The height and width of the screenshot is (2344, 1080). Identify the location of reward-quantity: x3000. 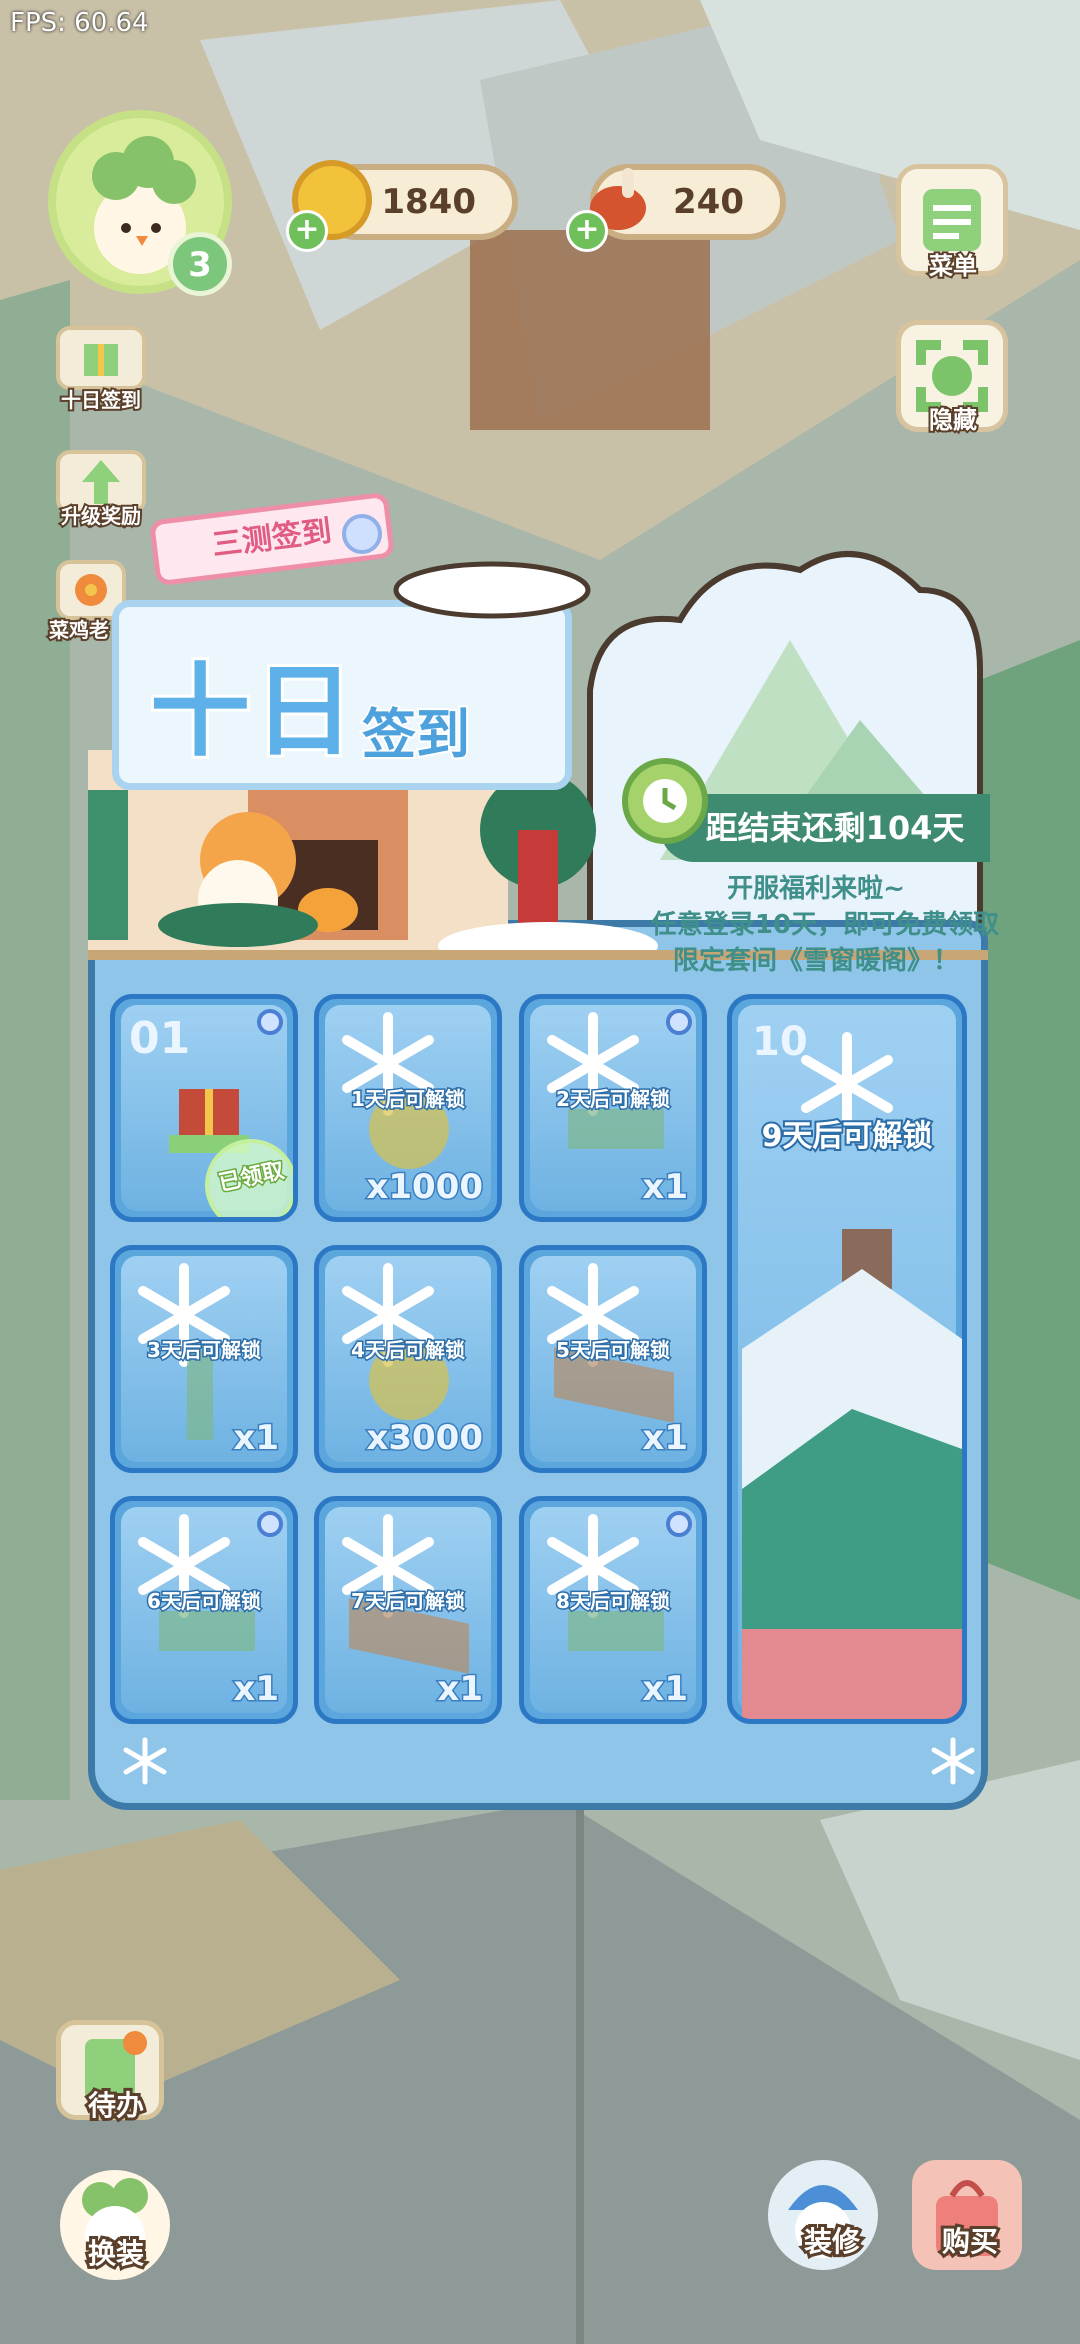
(425, 1438).